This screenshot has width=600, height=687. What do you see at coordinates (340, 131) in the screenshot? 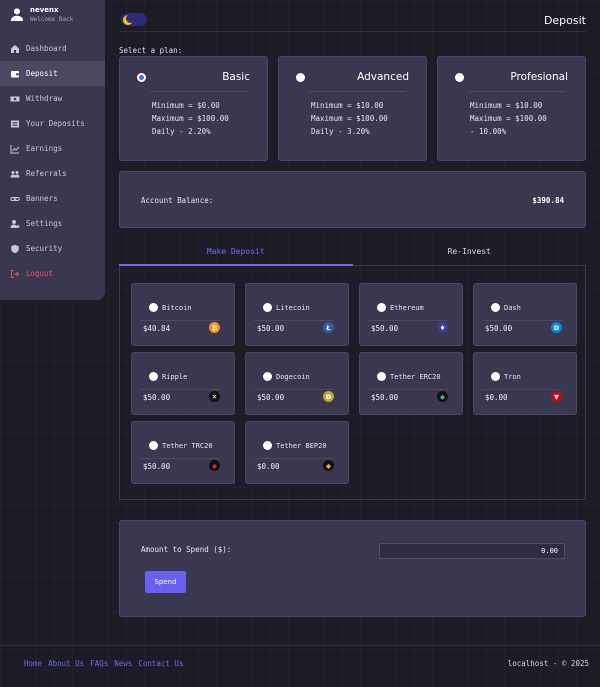
I see `plan-rate: Daily - 3.20%` at bounding box center [340, 131].